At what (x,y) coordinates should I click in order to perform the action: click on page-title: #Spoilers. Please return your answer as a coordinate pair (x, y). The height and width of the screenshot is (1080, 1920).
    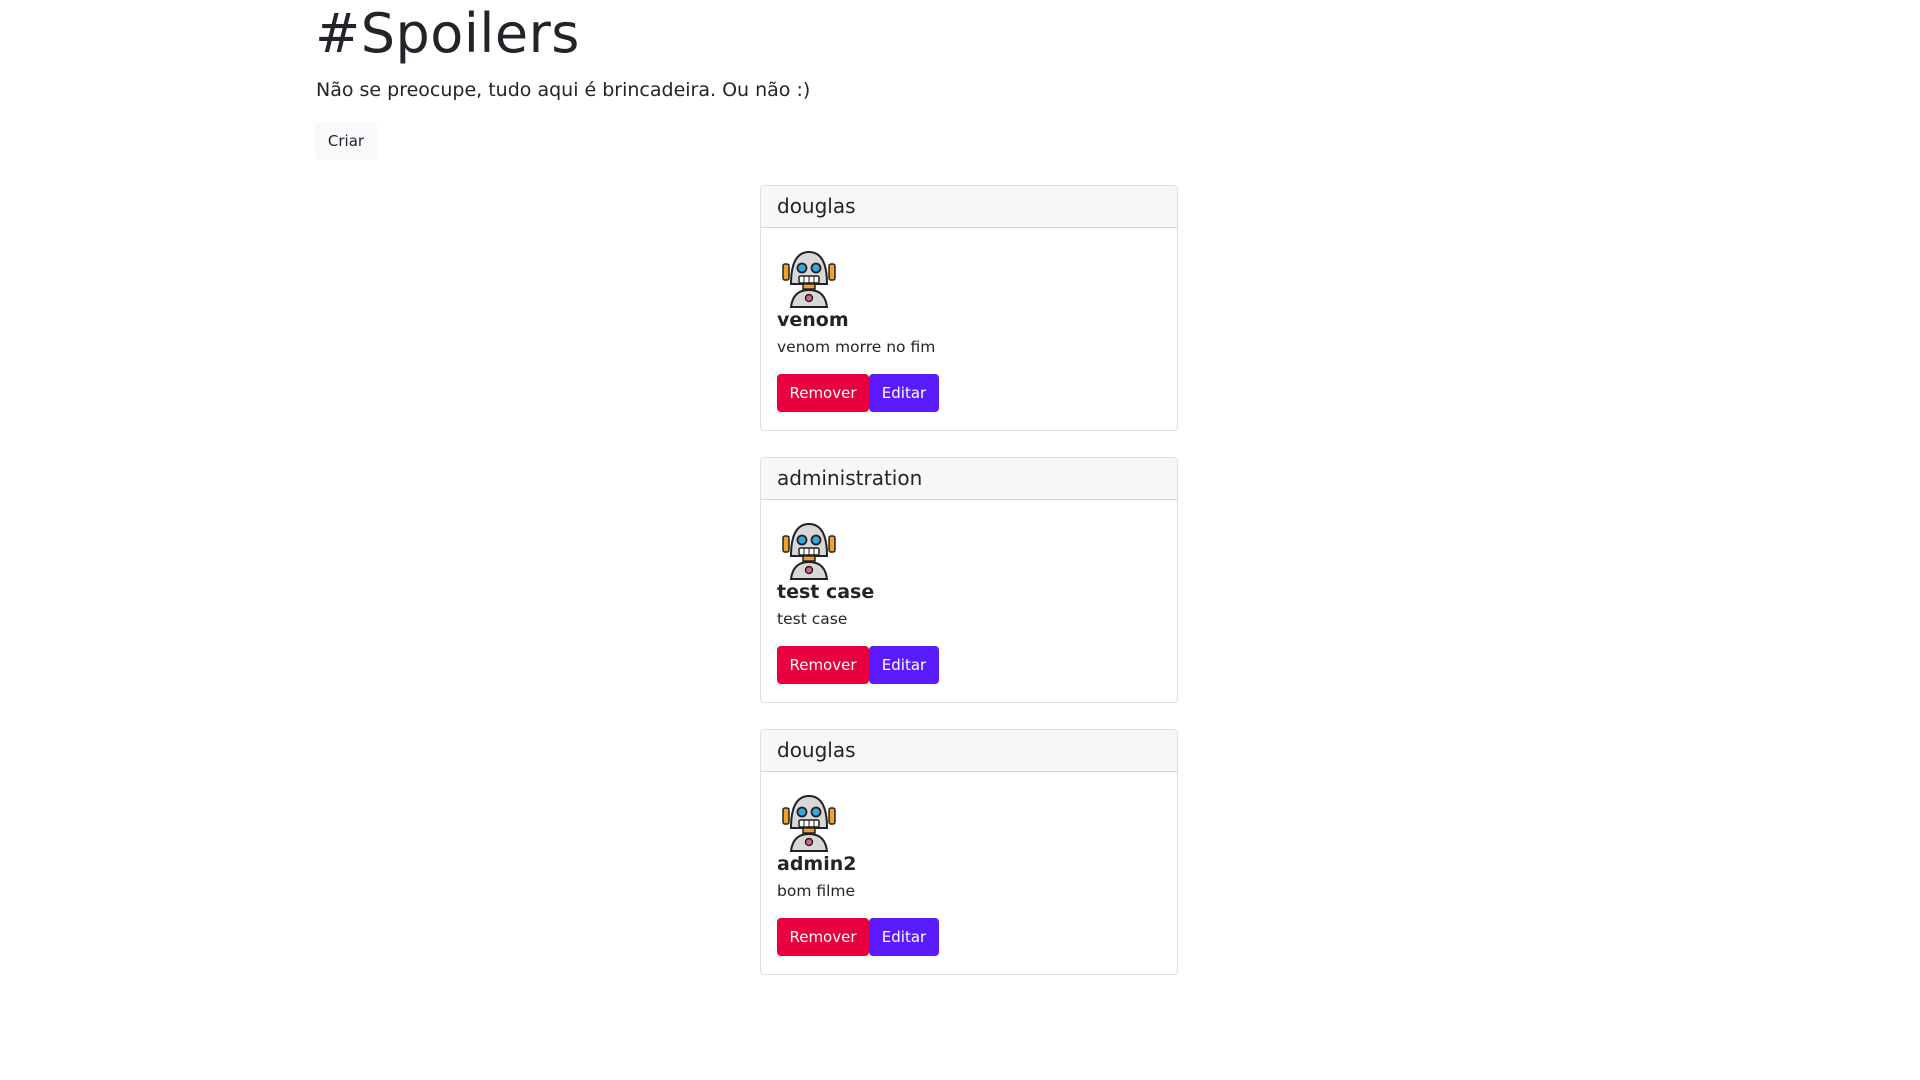
    Looking at the image, I should click on (447, 33).